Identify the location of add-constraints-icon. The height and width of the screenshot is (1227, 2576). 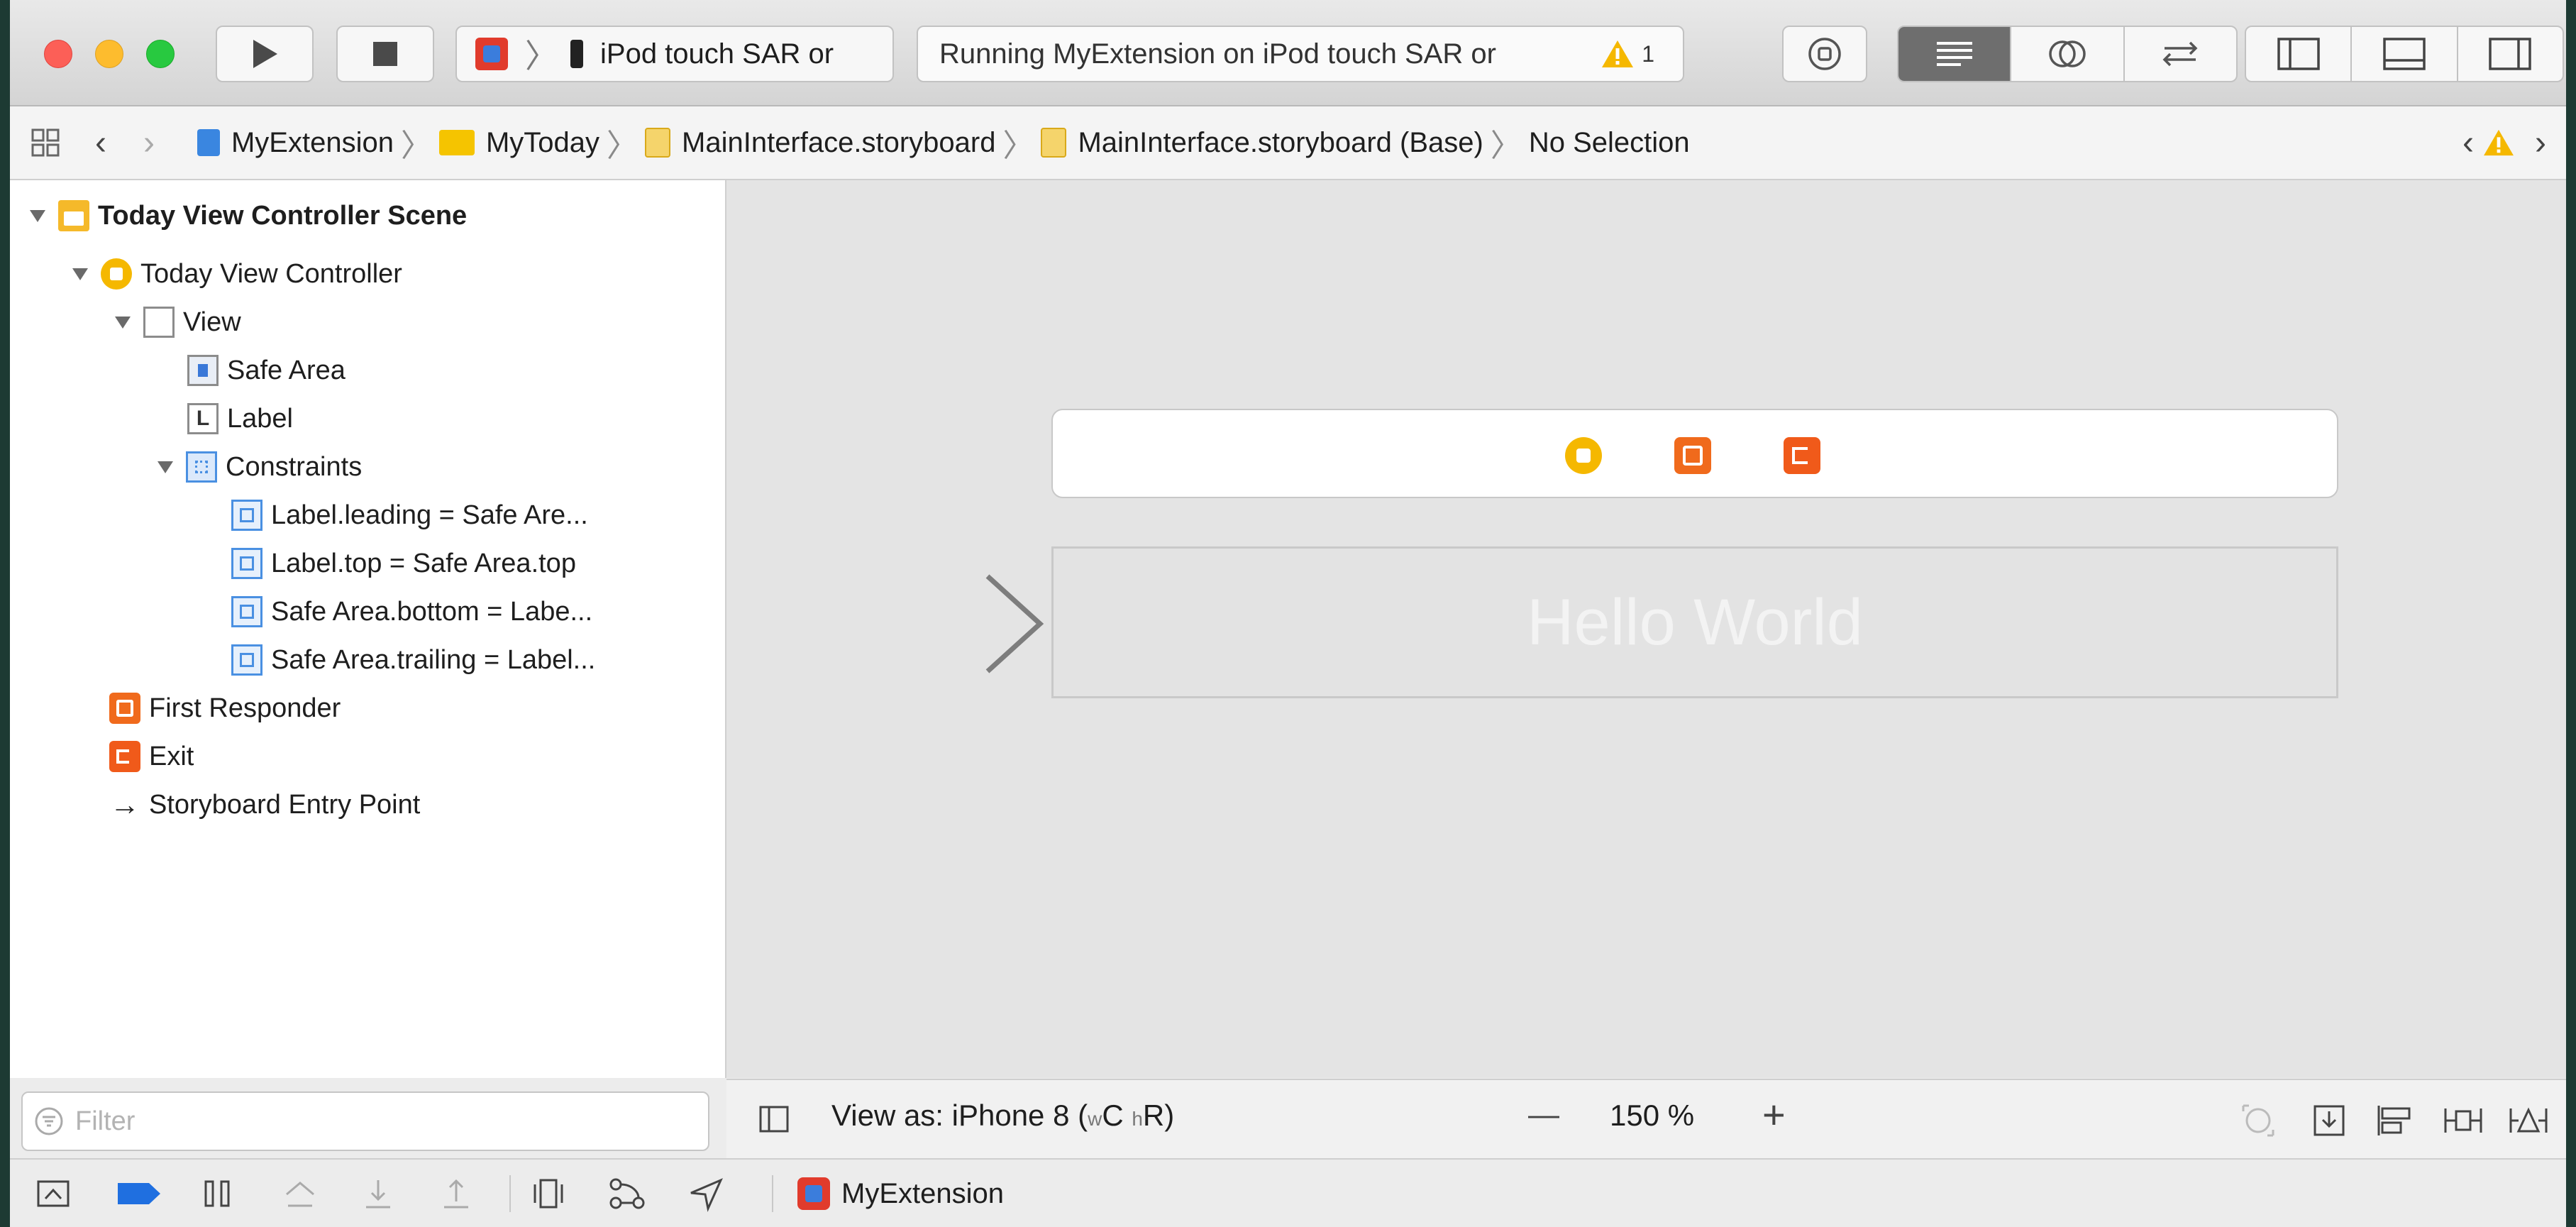
(2463, 1120).